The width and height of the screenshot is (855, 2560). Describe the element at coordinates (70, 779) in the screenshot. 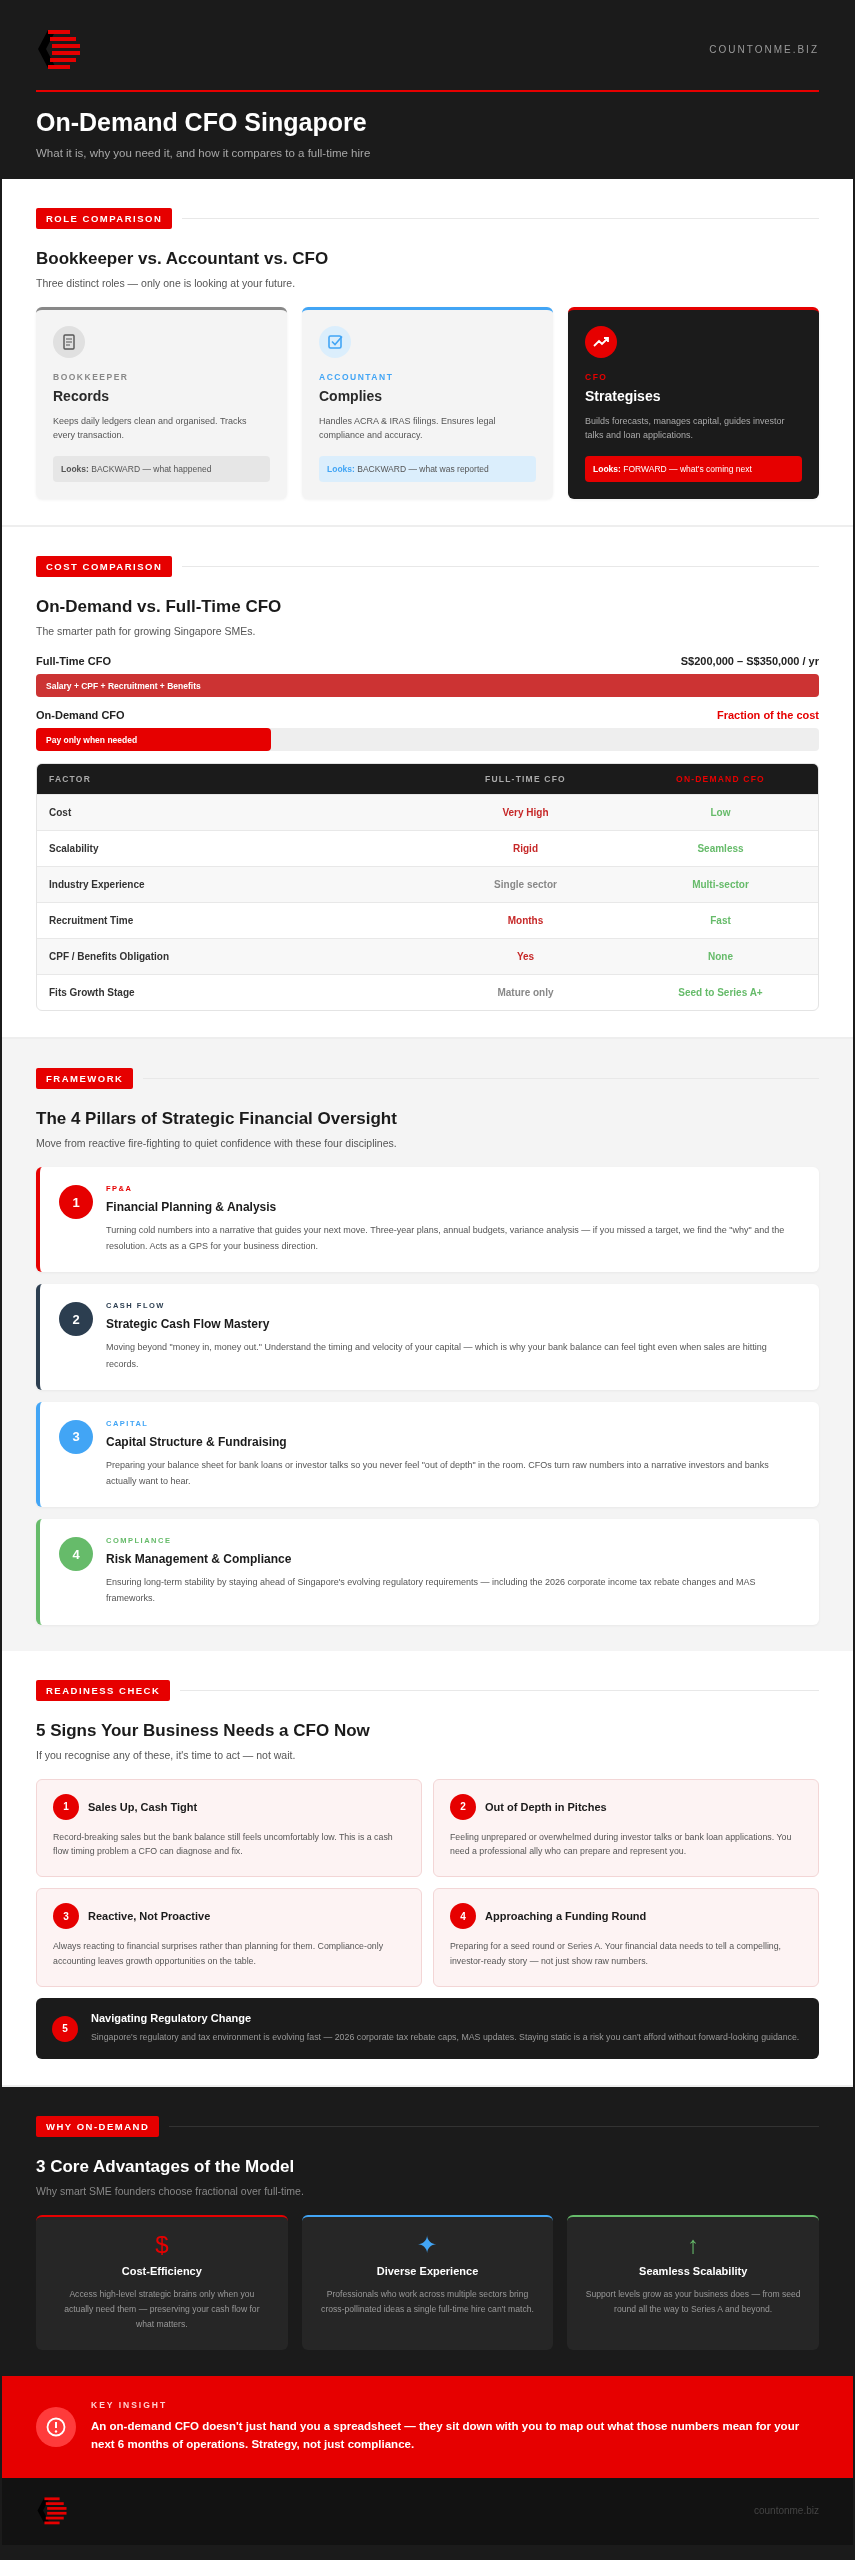

I see `column-header: FACTOR` at that location.